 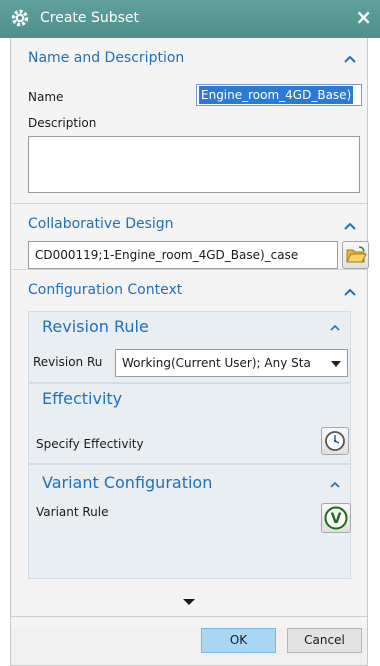 I want to click on window-title: Create Subset, so click(x=90, y=18).